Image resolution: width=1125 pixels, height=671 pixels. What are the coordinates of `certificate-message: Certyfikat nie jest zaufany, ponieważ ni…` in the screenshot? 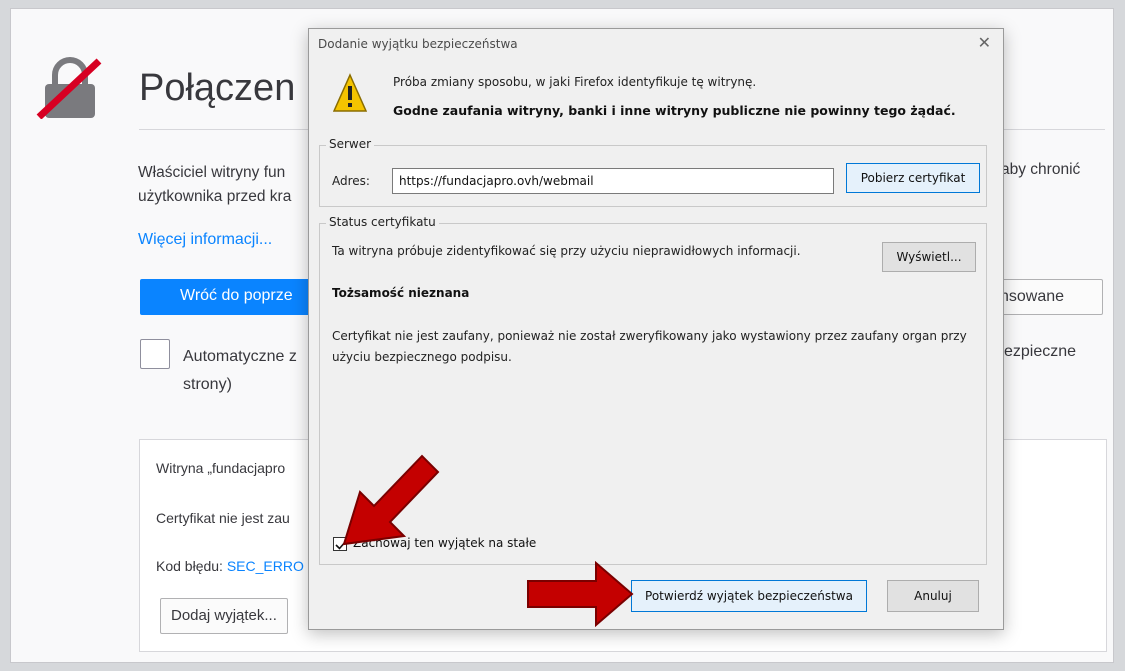 It's located at (649, 346).